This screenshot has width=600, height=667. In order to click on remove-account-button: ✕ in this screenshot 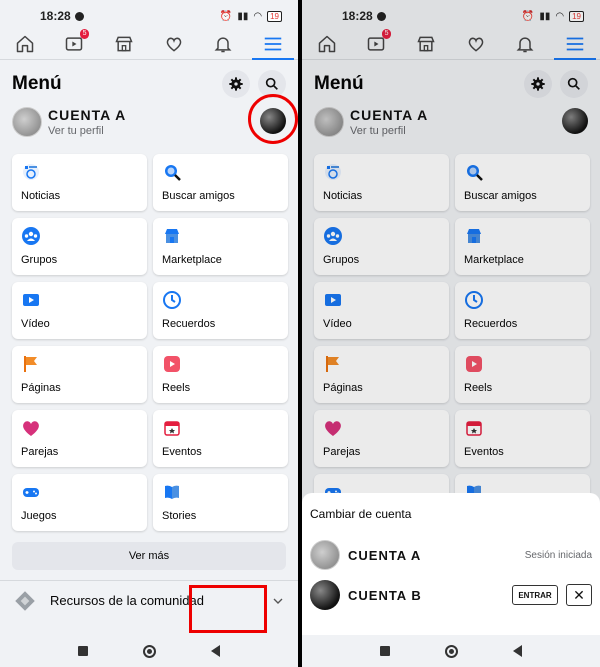, I will do `click(579, 595)`.